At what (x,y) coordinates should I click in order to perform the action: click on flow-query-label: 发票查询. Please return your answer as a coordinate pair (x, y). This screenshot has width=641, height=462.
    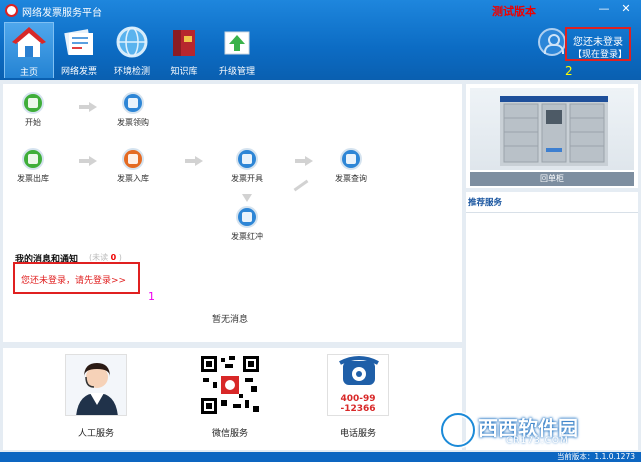
    Looking at the image, I should click on (351, 178).